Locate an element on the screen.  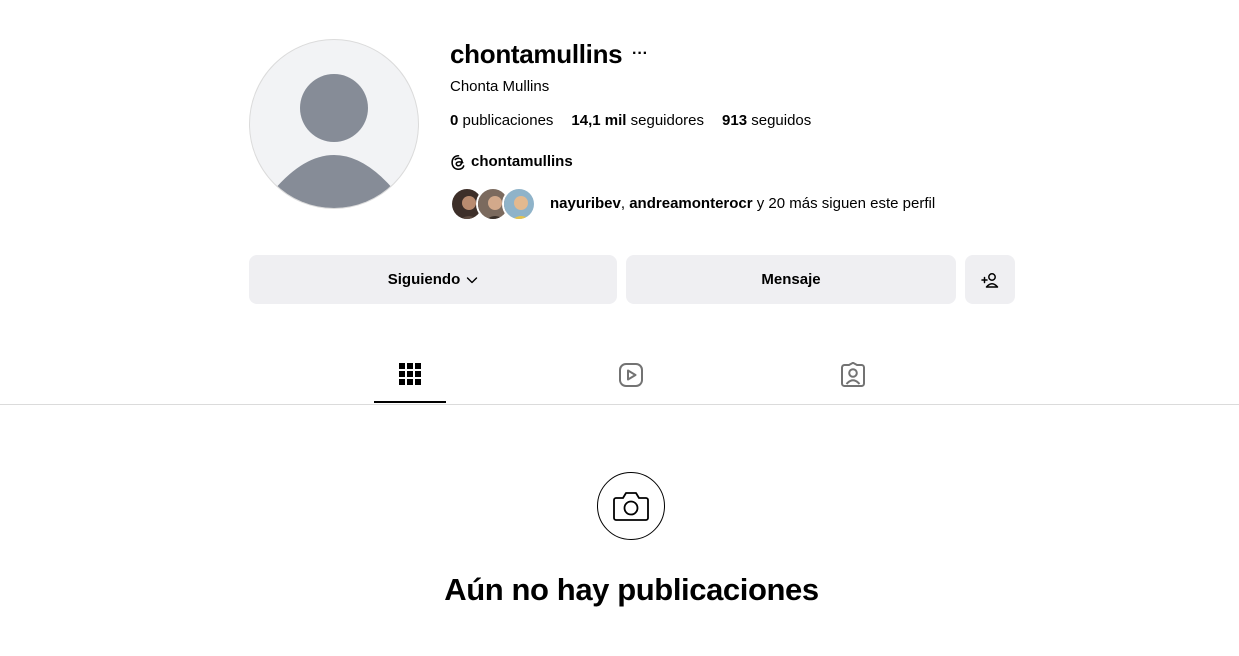
camera-icon is located at coordinates (631, 506).